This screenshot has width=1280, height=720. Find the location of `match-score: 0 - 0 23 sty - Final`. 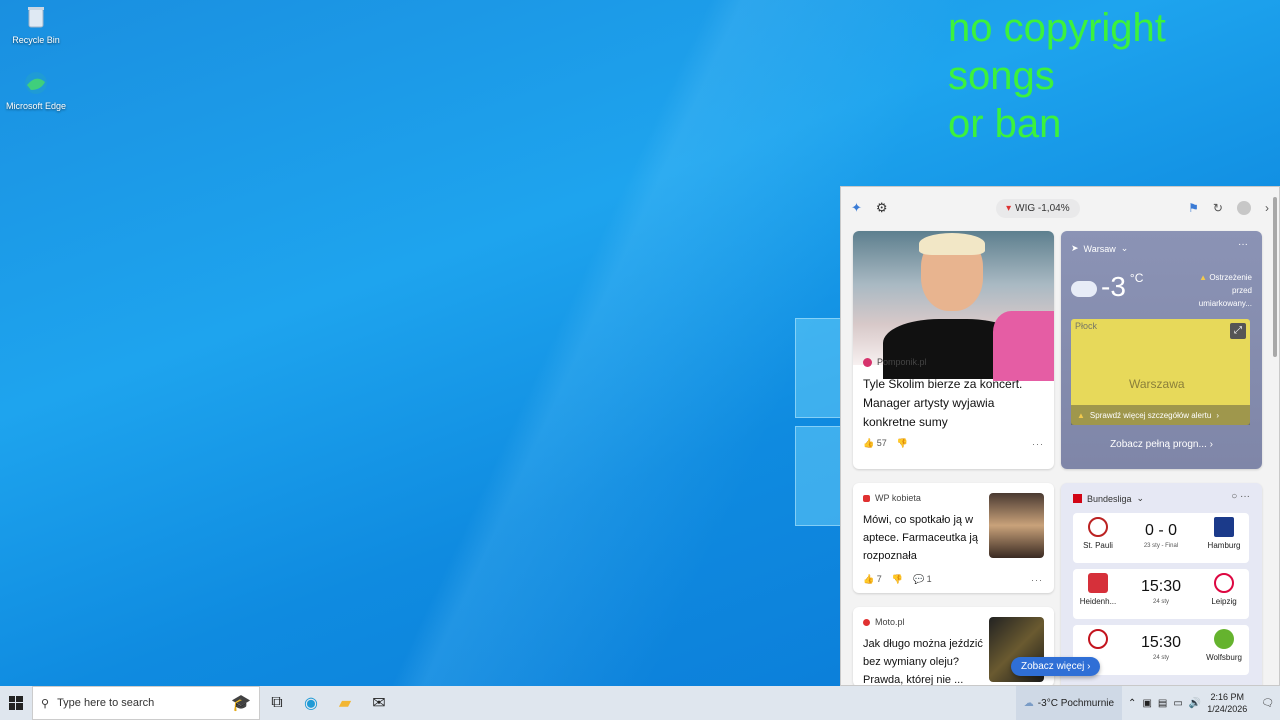

match-score: 0 - 0 23 sty - Final is located at coordinates (1161, 535).